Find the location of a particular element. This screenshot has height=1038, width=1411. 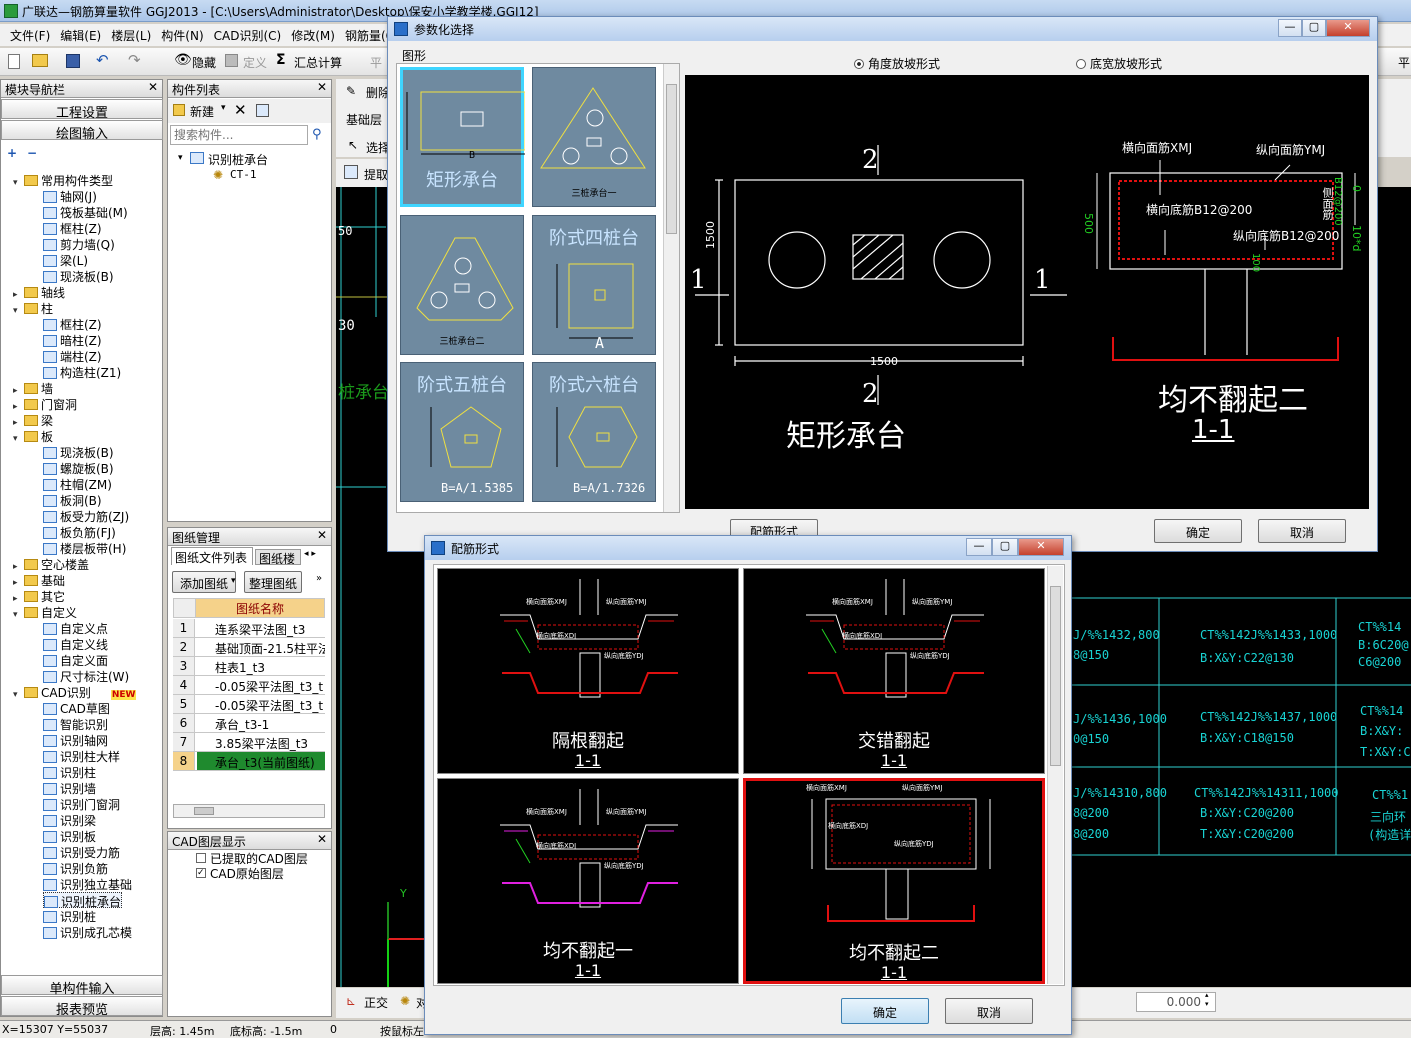

undo-icon: ↶ is located at coordinates (102, 60).